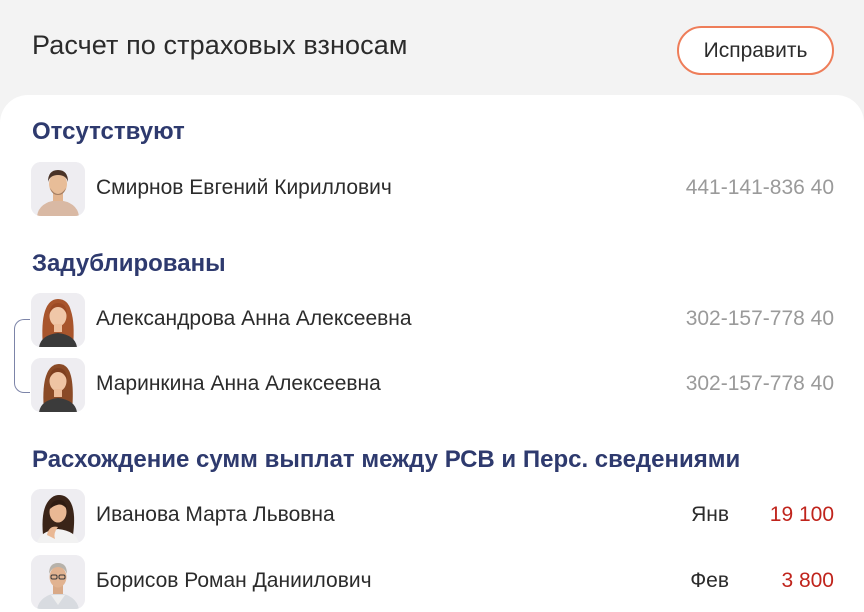 This screenshot has height=612, width=864. What do you see at coordinates (710, 514) in the screenshot?
I see `month-label: Янв` at bounding box center [710, 514].